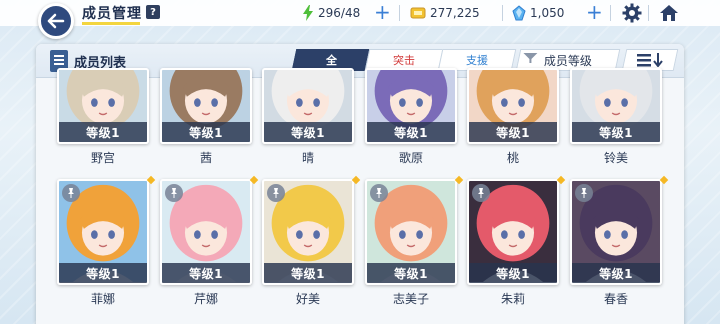  I want to click on pyroxene-gem-icon, so click(519, 13).